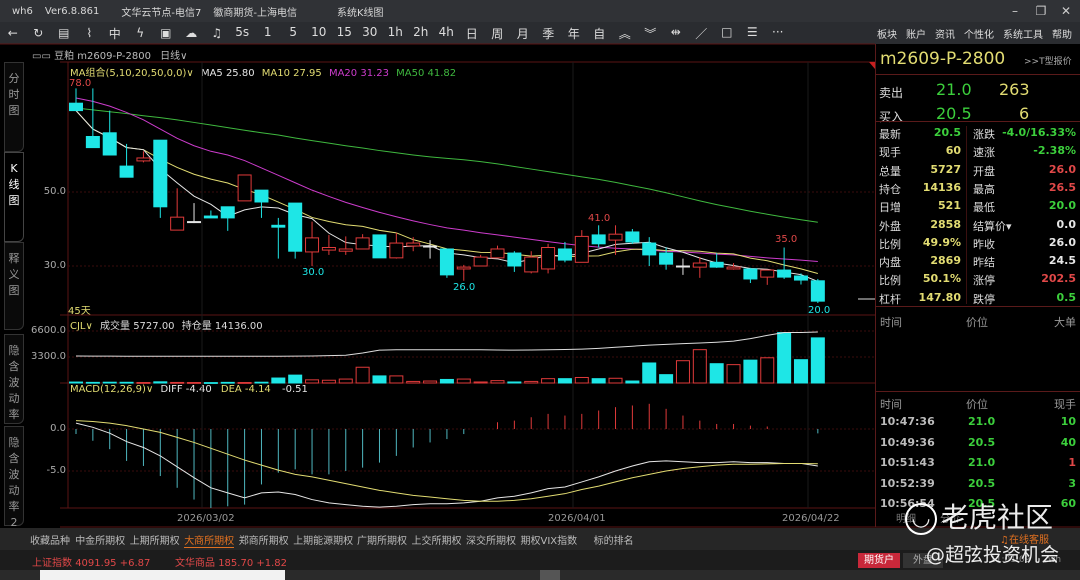 This screenshot has width=1080, height=580. Describe the element at coordinates (1068, 442) in the screenshot. I see `tick-volume: 40` at that location.